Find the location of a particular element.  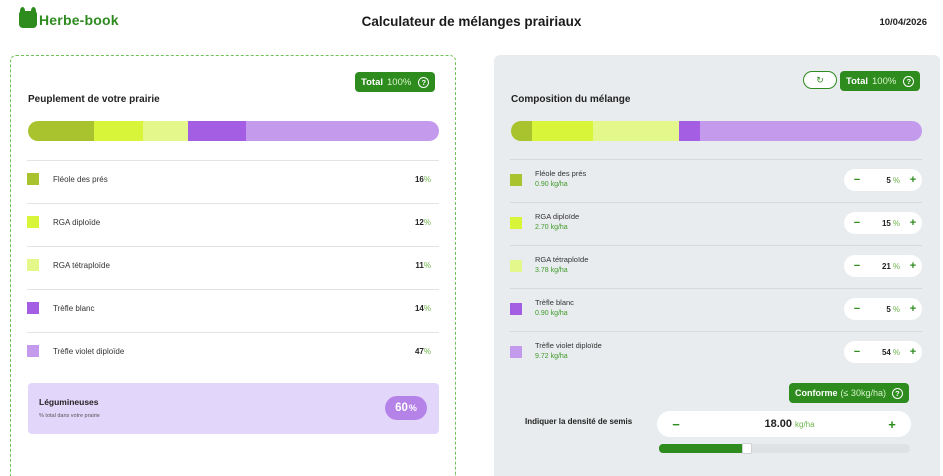

density-stepper: − 18.00 kg/ha + is located at coordinates (784, 424).